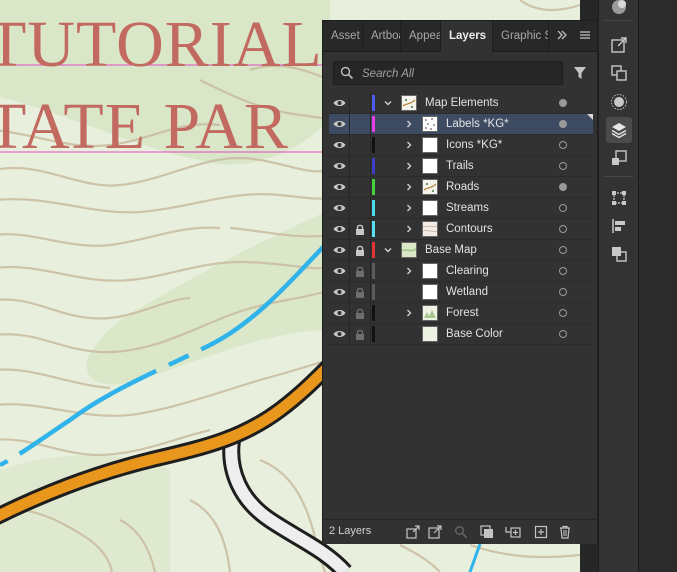 This screenshot has width=677, height=572. I want to click on create-sublayer-icon, so click(513, 532).